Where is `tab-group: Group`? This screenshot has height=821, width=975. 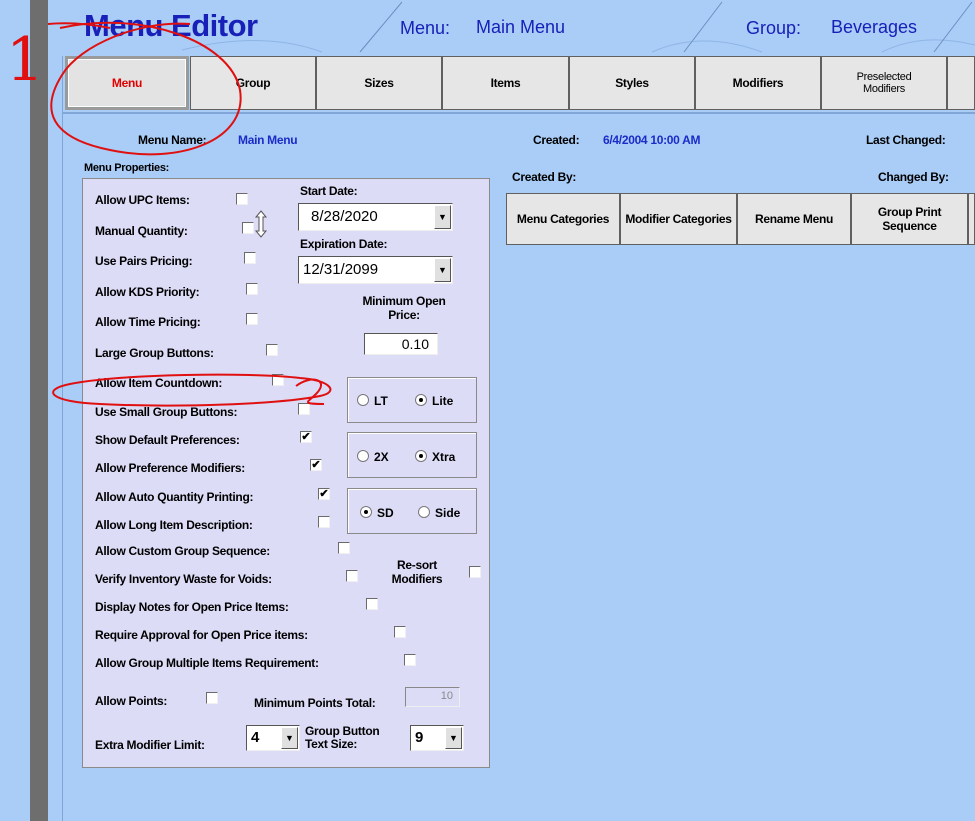 tab-group: Group is located at coordinates (253, 83).